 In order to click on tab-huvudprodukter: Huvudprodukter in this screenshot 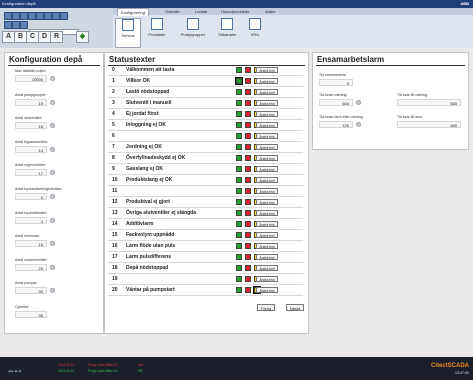, I will do `click(235, 11)`.